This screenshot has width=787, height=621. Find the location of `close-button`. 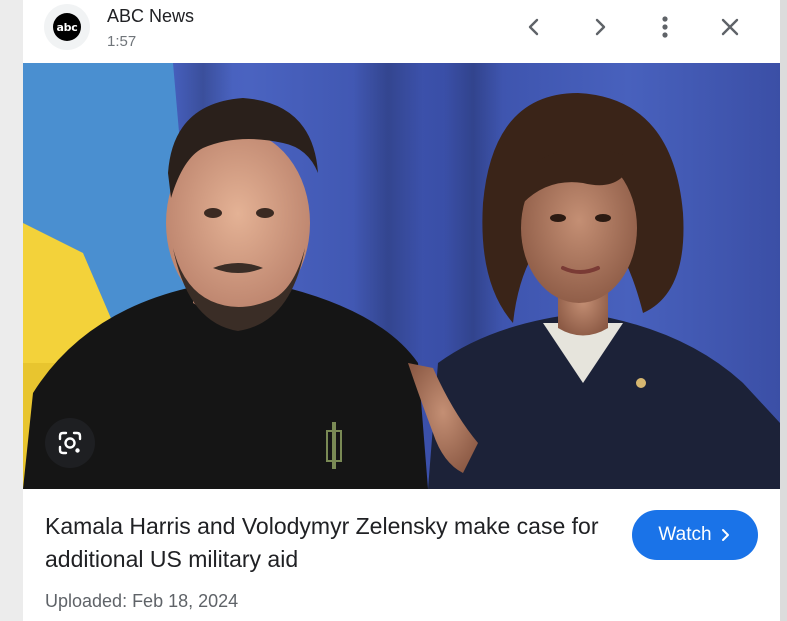

close-button is located at coordinates (730, 27).